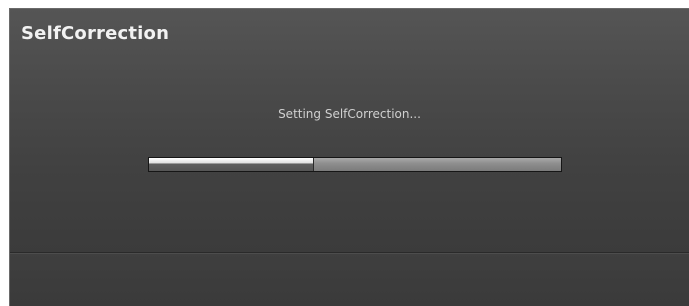 Image resolution: width=689 pixels, height=306 pixels. Describe the element at coordinates (355, 164) in the screenshot. I see `progress-bar` at that location.